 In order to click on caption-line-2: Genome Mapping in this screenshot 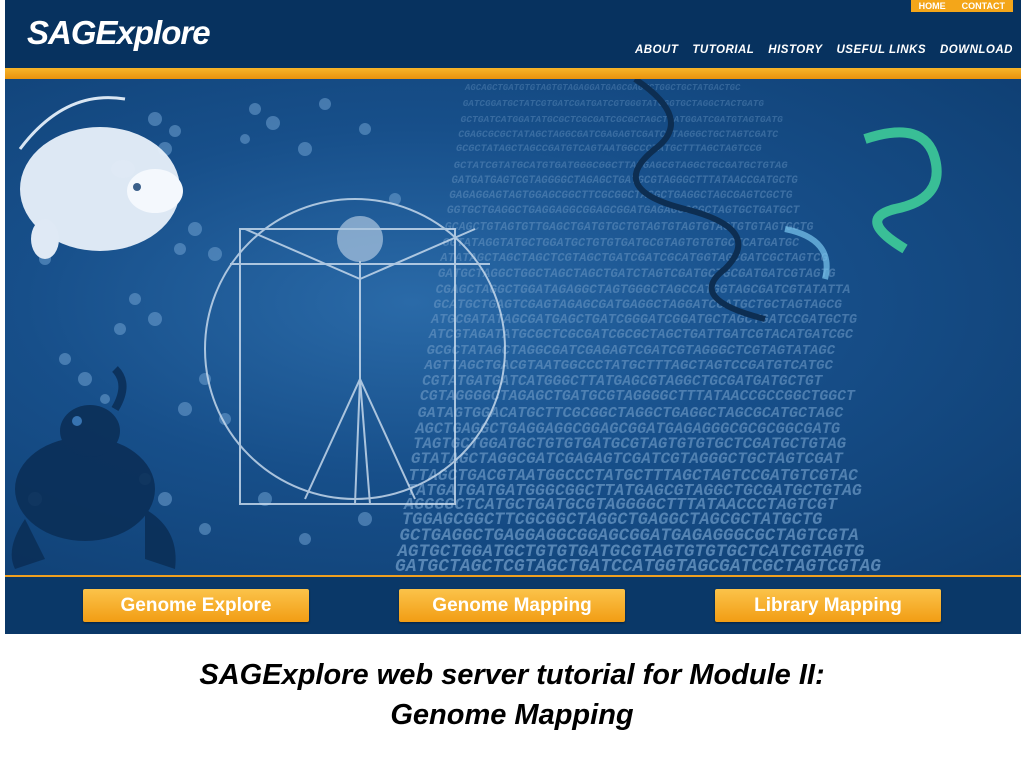, I will do `click(512, 715)`.